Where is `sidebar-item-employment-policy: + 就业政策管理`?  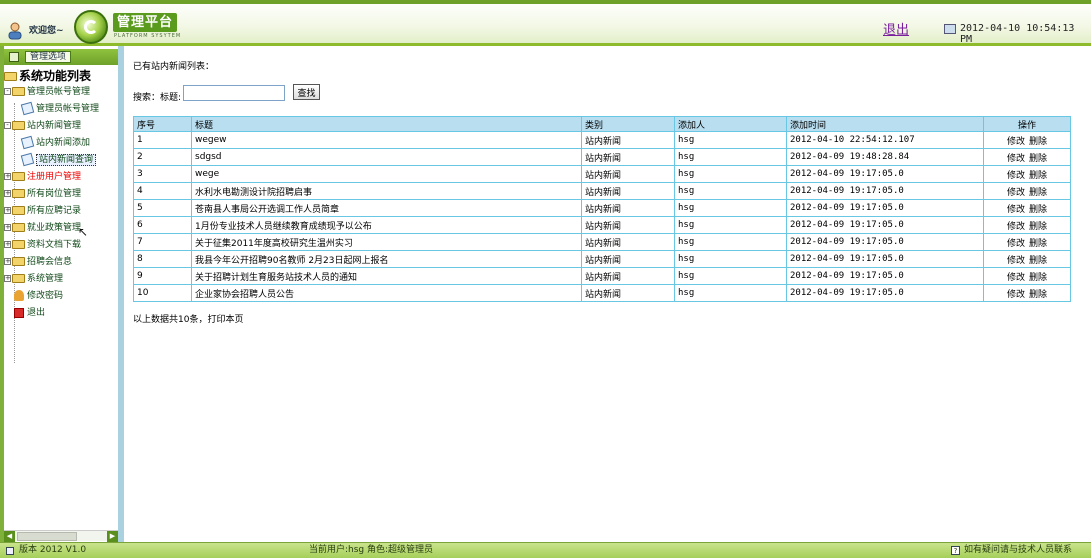 sidebar-item-employment-policy: + 就业政策管理 is located at coordinates (42, 228).